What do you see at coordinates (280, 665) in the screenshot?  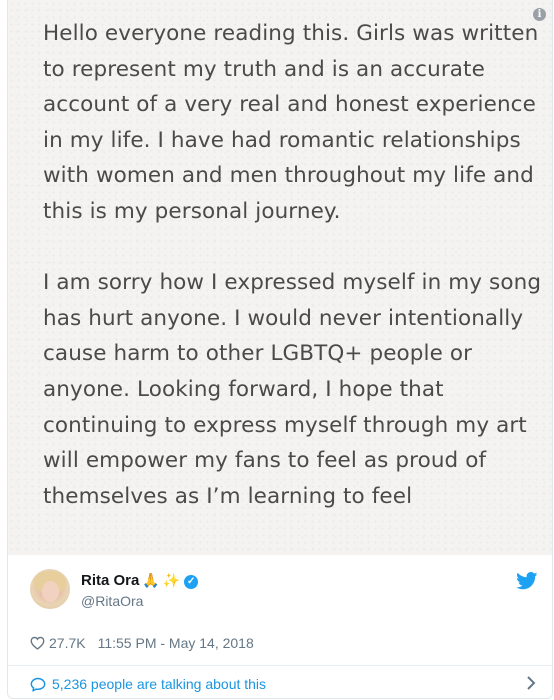 I see `divider` at bounding box center [280, 665].